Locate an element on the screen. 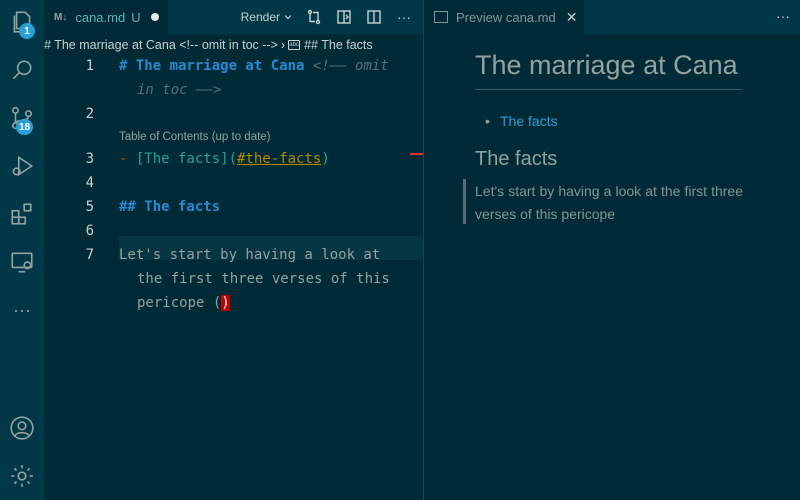 This screenshot has width=800, height=500. activity-bar: 1 18 ··· is located at coordinates (22, 250).